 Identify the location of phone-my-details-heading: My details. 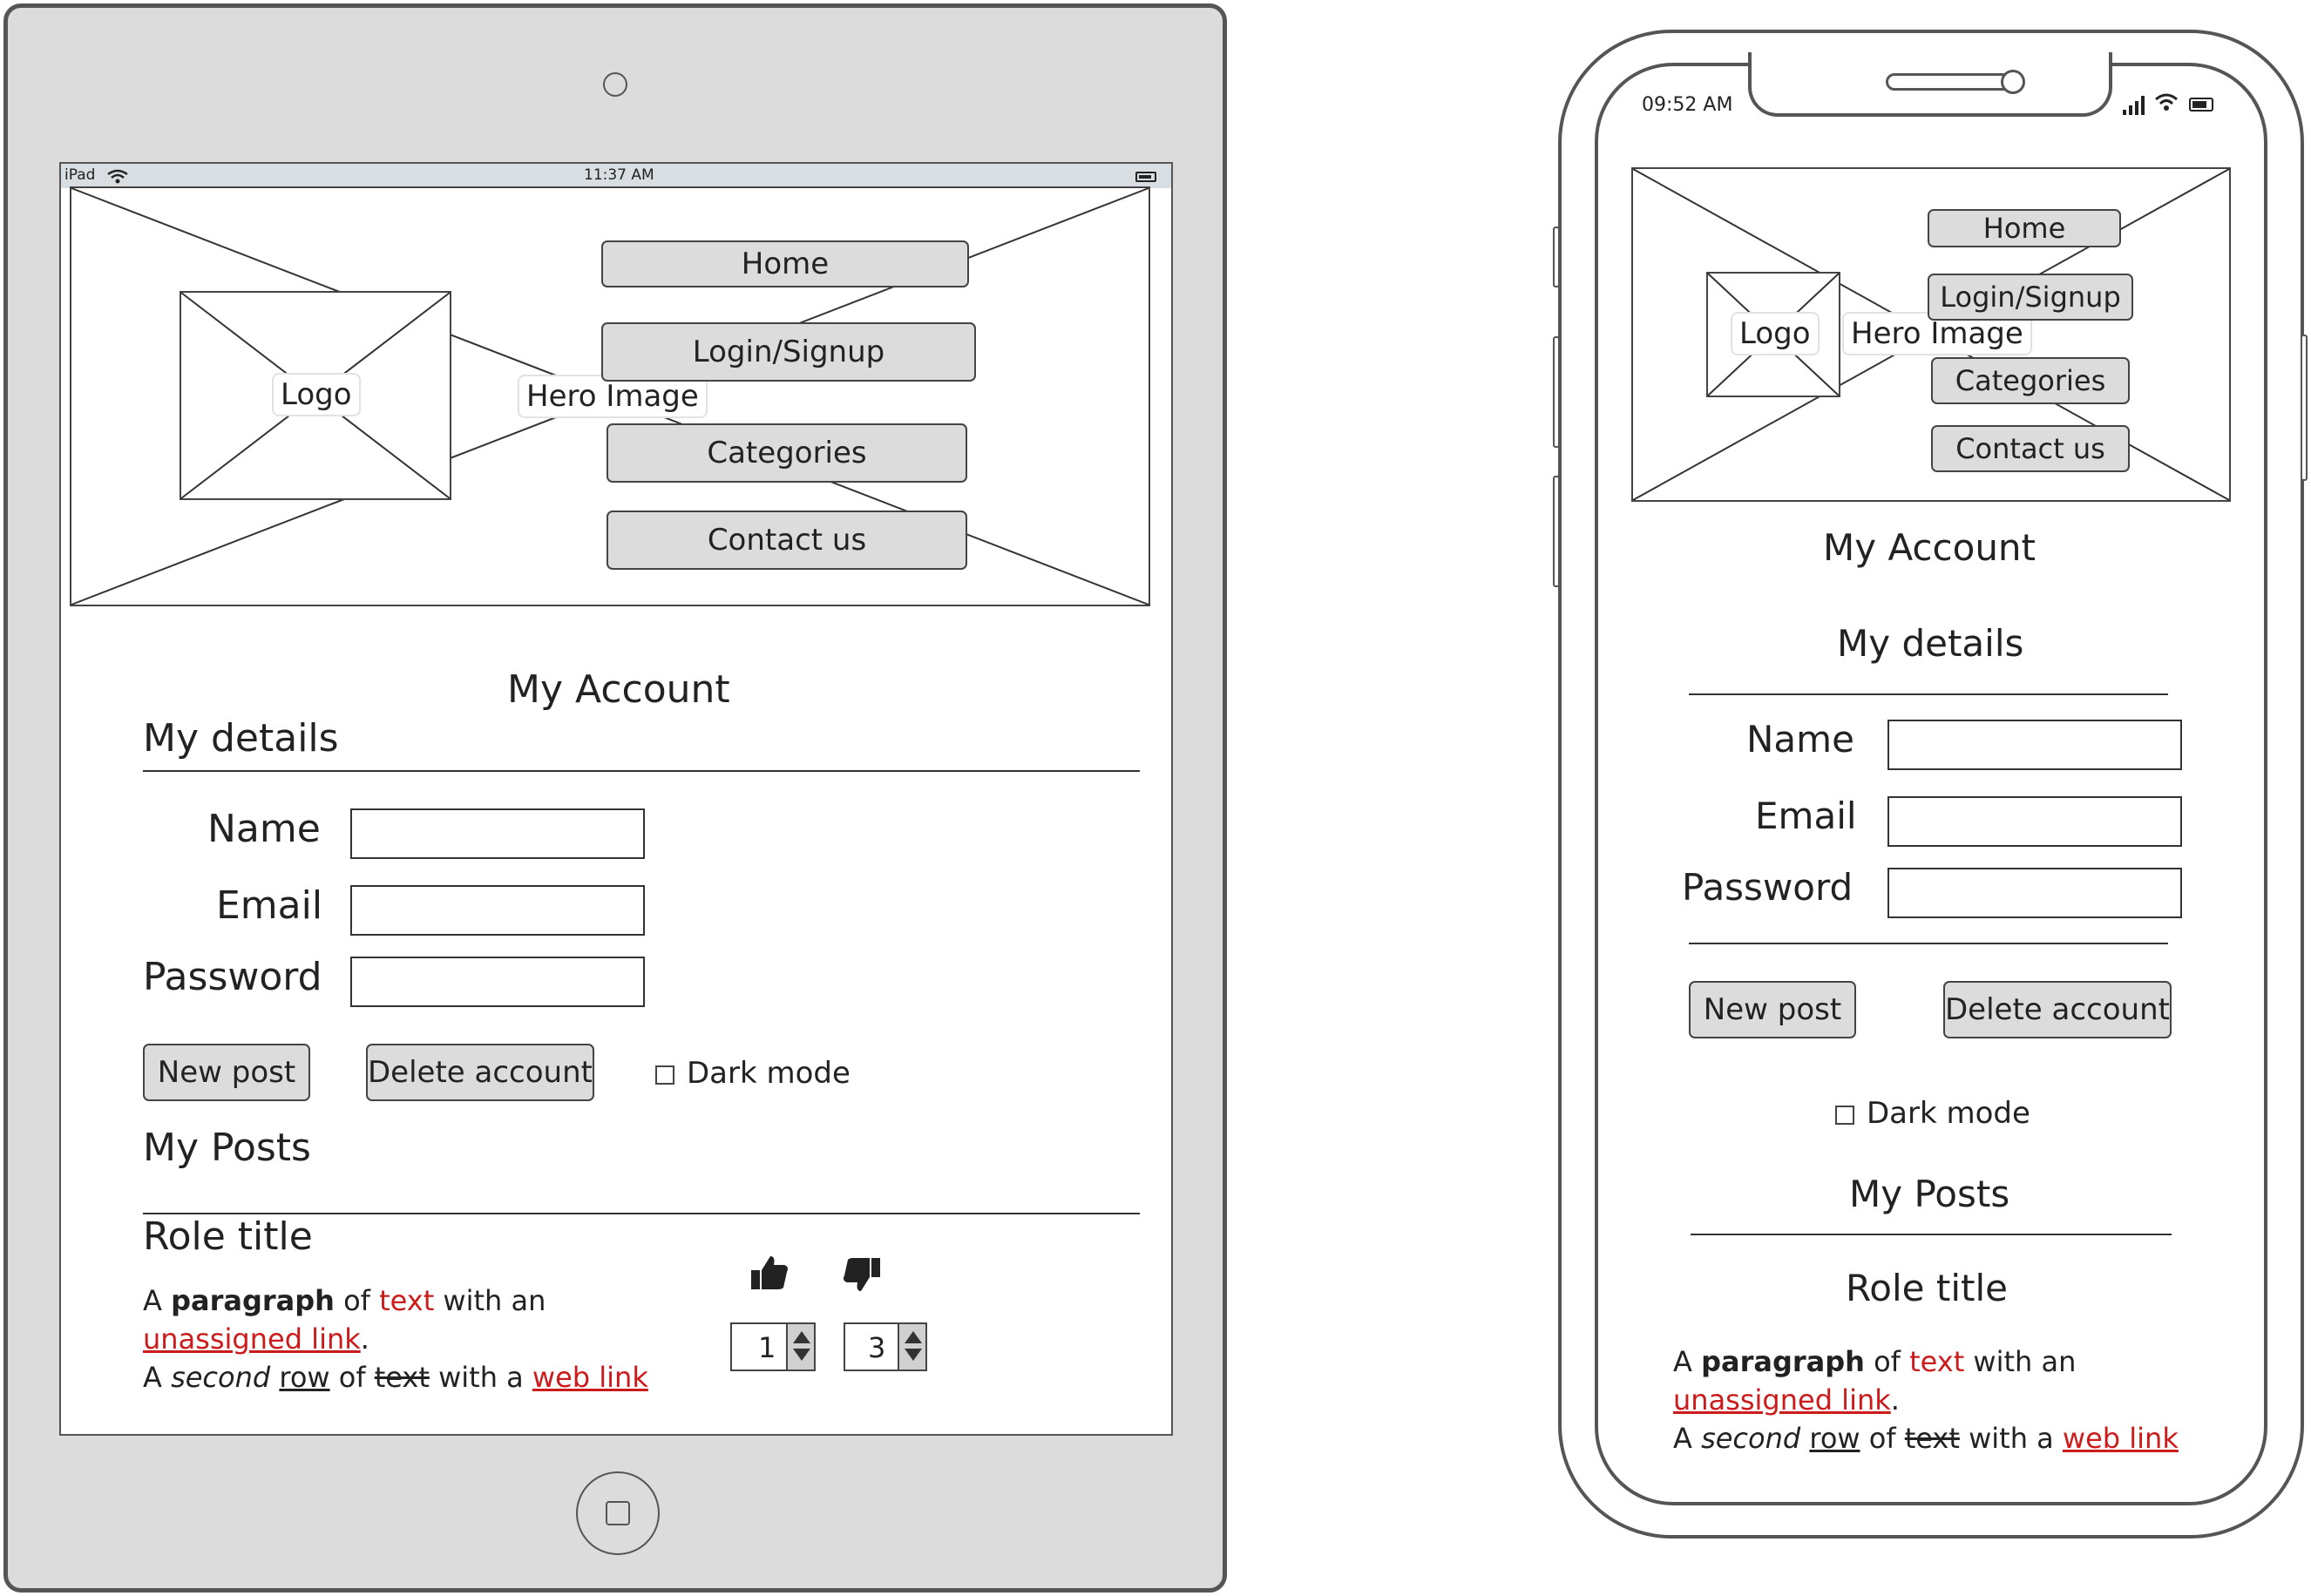
(1931, 643).